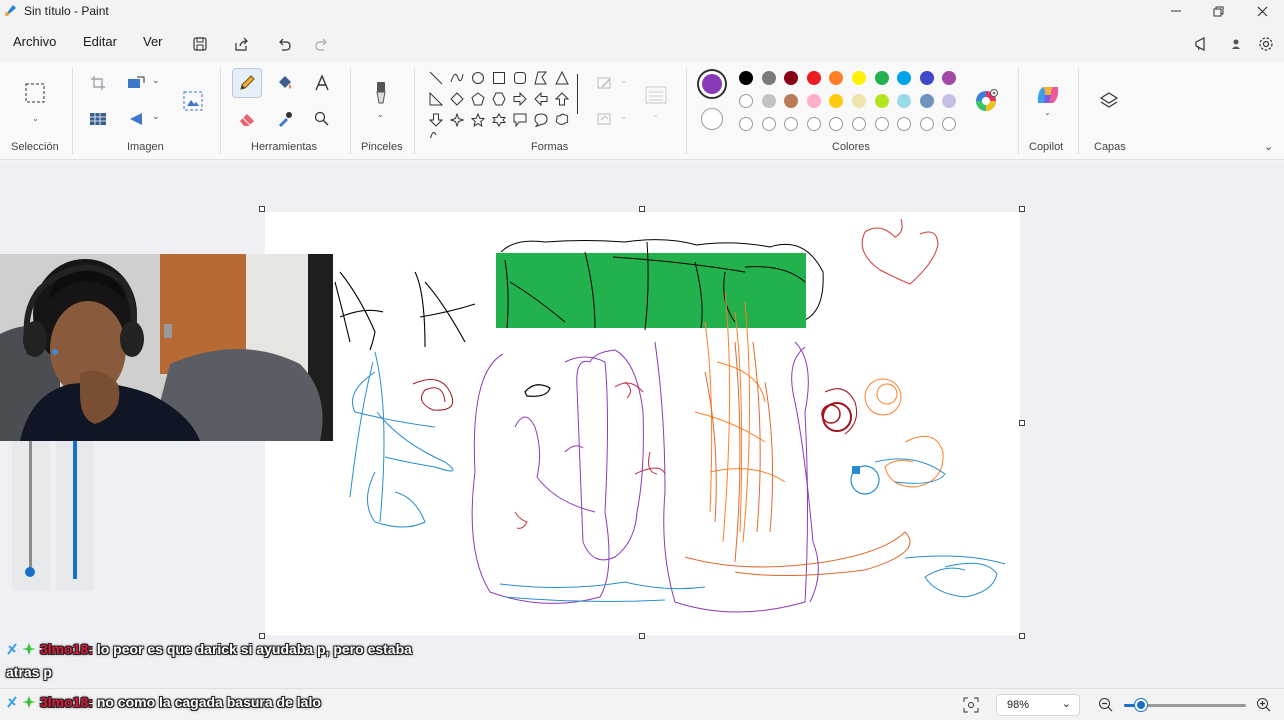 The width and height of the screenshot is (1284, 720). Describe the element at coordinates (712, 119) in the screenshot. I see `secondary-color-button` at that location.